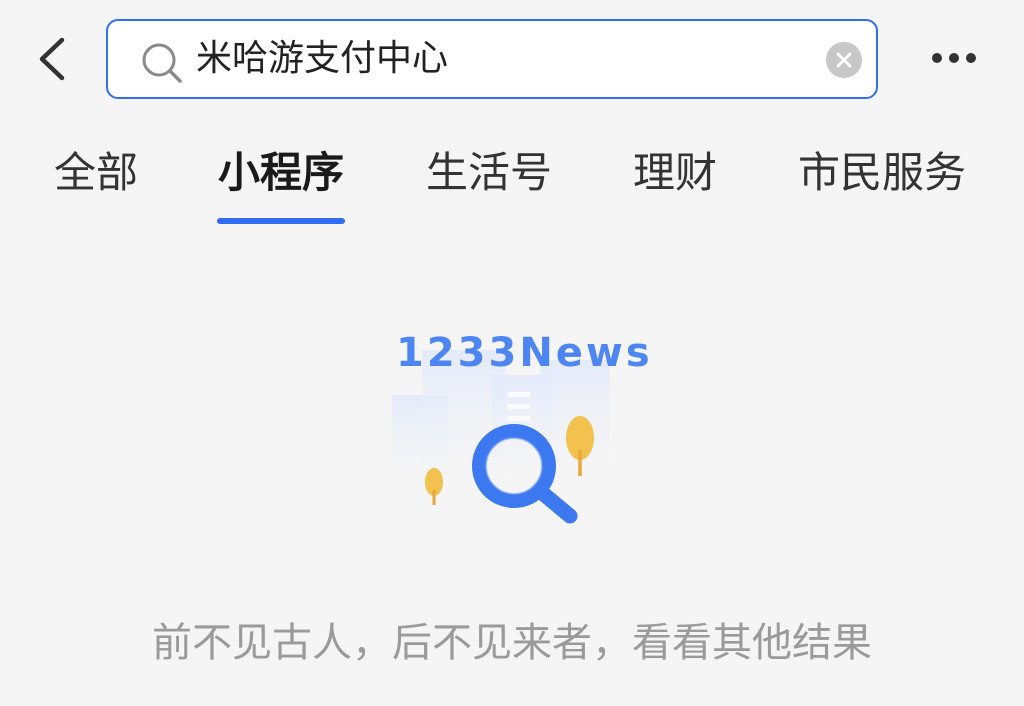 The width and height of the screenshot is (1024, 706). What do you see at coordinates (322, 59) in the screenshot?
I see `search-query-text: 米哈游支付中心` at bounding box center [322, 59].